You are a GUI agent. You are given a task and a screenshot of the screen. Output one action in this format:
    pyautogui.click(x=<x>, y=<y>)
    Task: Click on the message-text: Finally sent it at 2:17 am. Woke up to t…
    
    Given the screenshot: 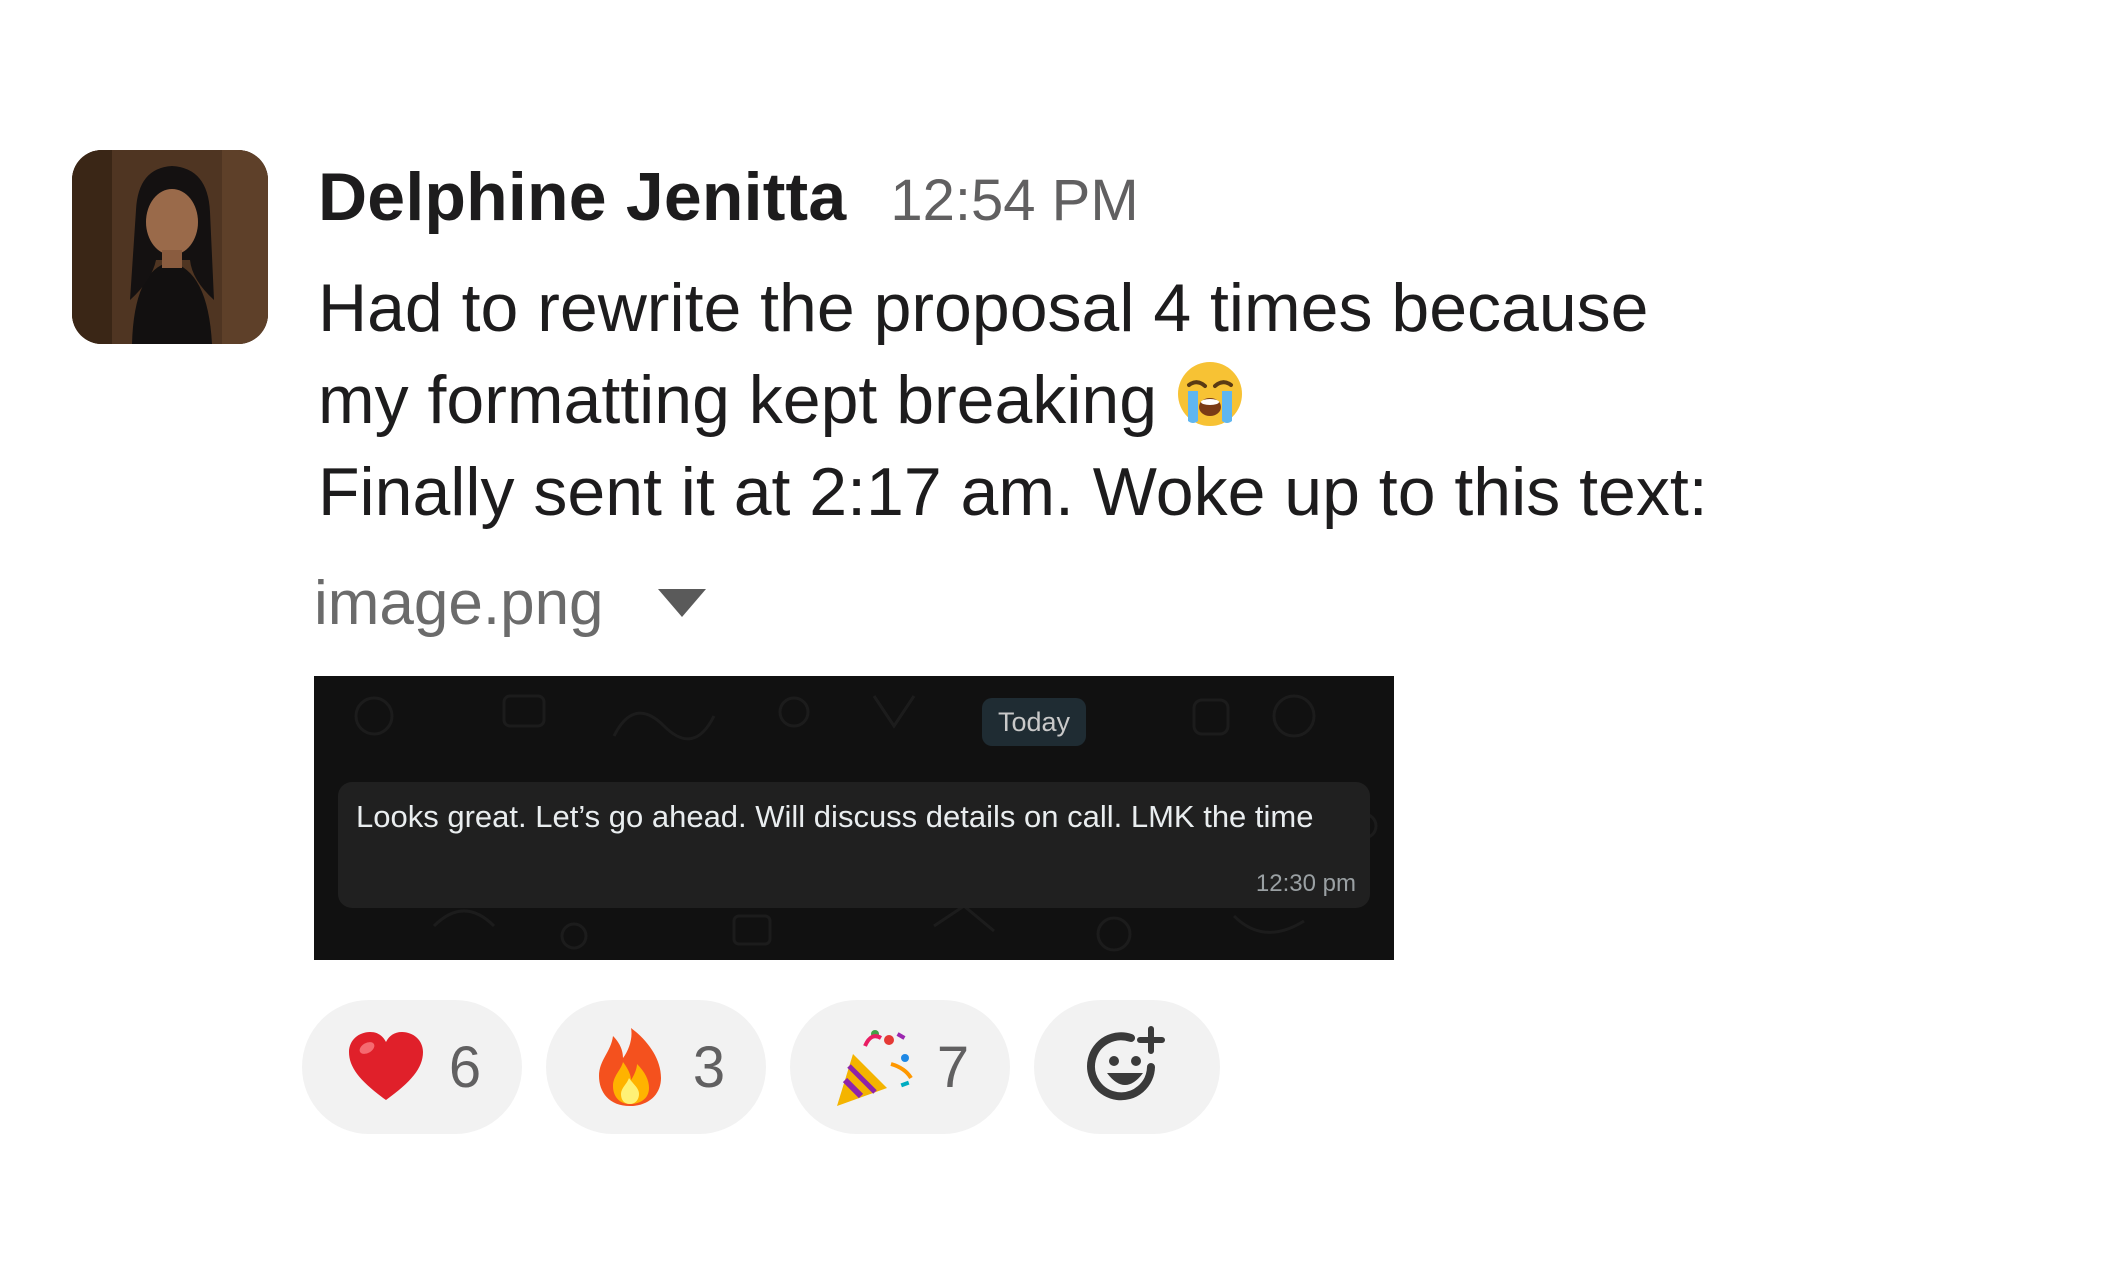 What is the action you would take?
    pyautogui.click(x=1013, y=492)
    